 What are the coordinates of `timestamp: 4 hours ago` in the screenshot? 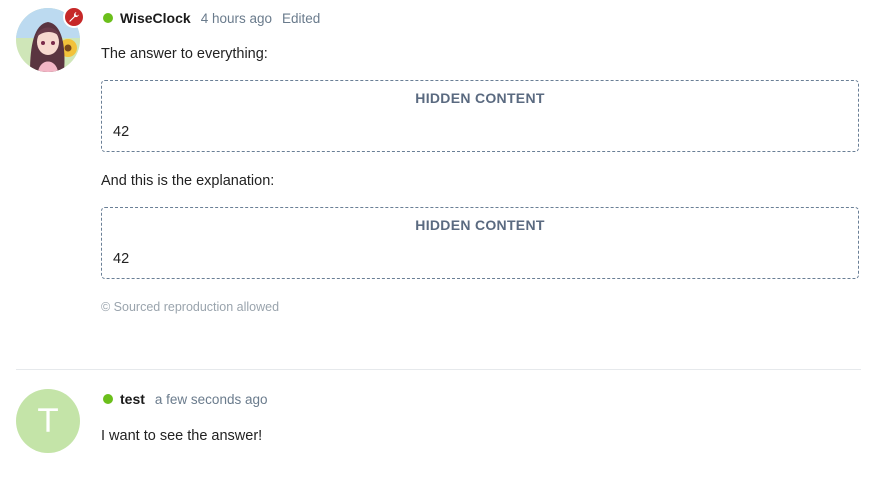 It's located at (236, 18).